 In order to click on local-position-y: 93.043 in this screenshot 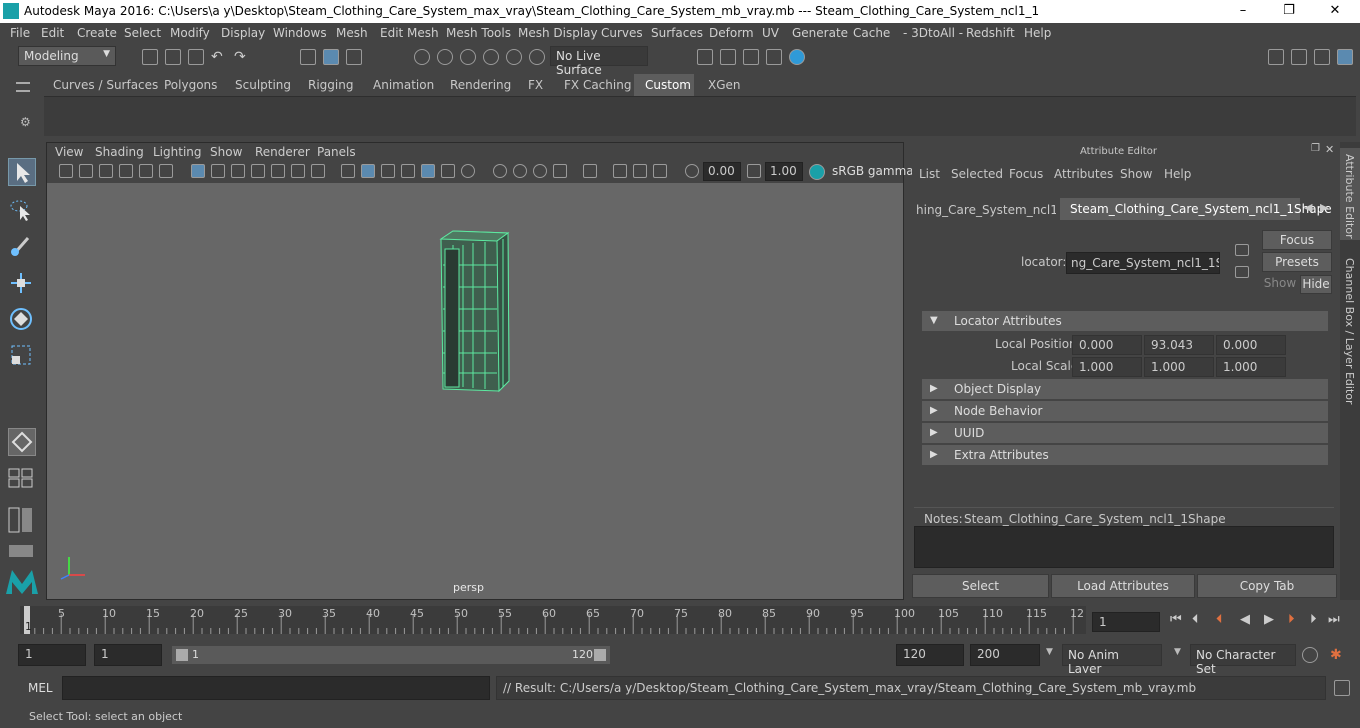, I will do `click(1179, 345)`.